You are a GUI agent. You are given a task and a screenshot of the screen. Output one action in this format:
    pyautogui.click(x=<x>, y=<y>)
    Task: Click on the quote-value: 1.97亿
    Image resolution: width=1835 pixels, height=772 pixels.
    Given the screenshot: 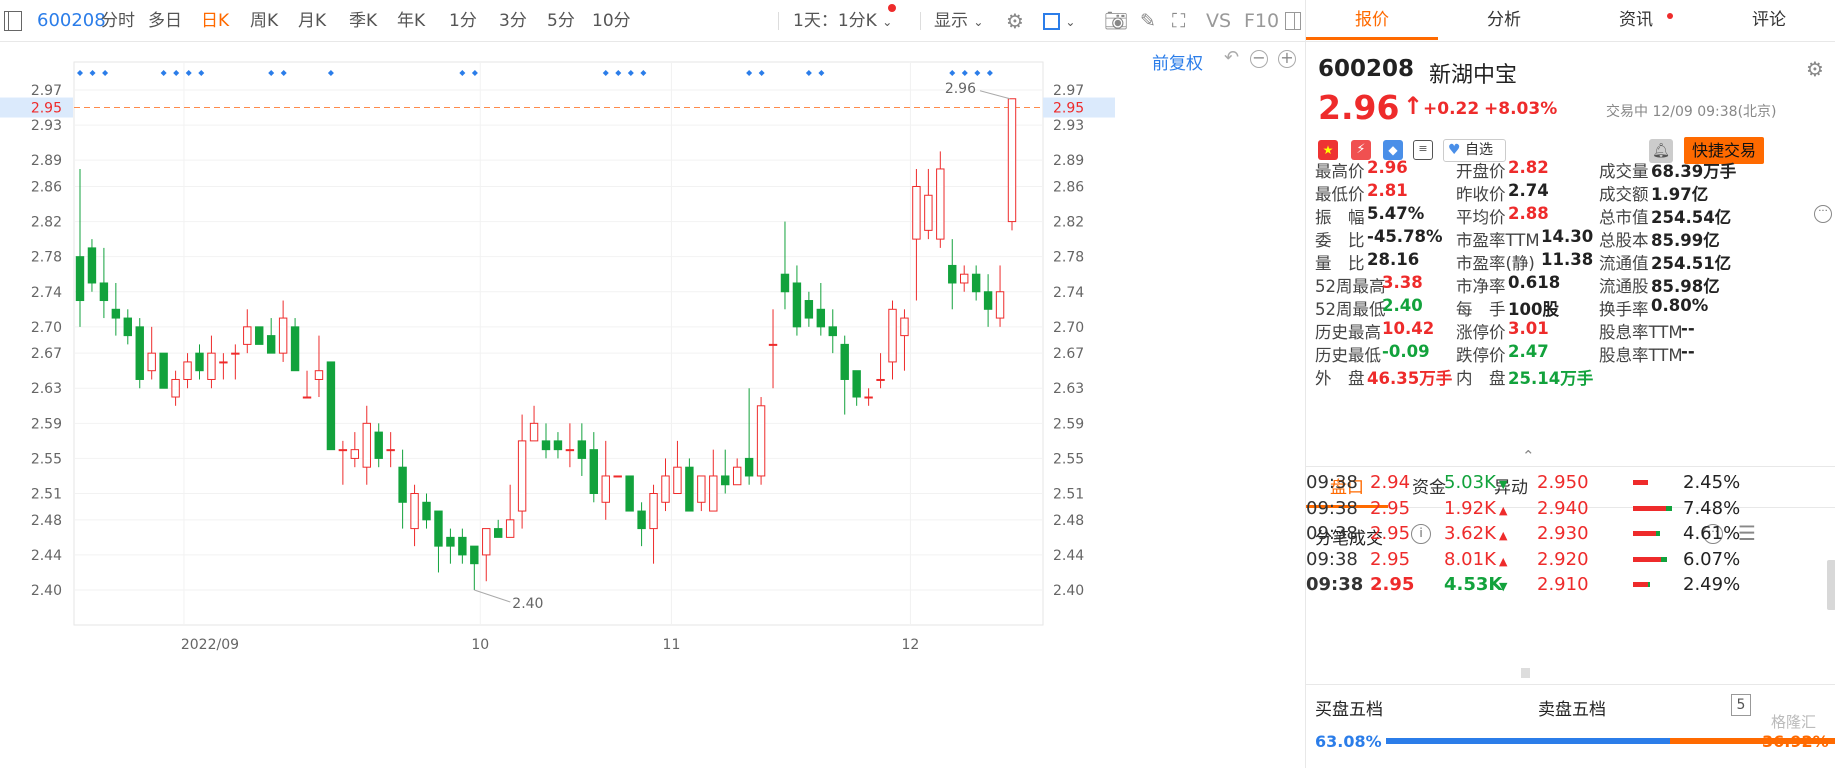 What is the action you would take?
    pyautogui.click(x=1680, y=194)
    